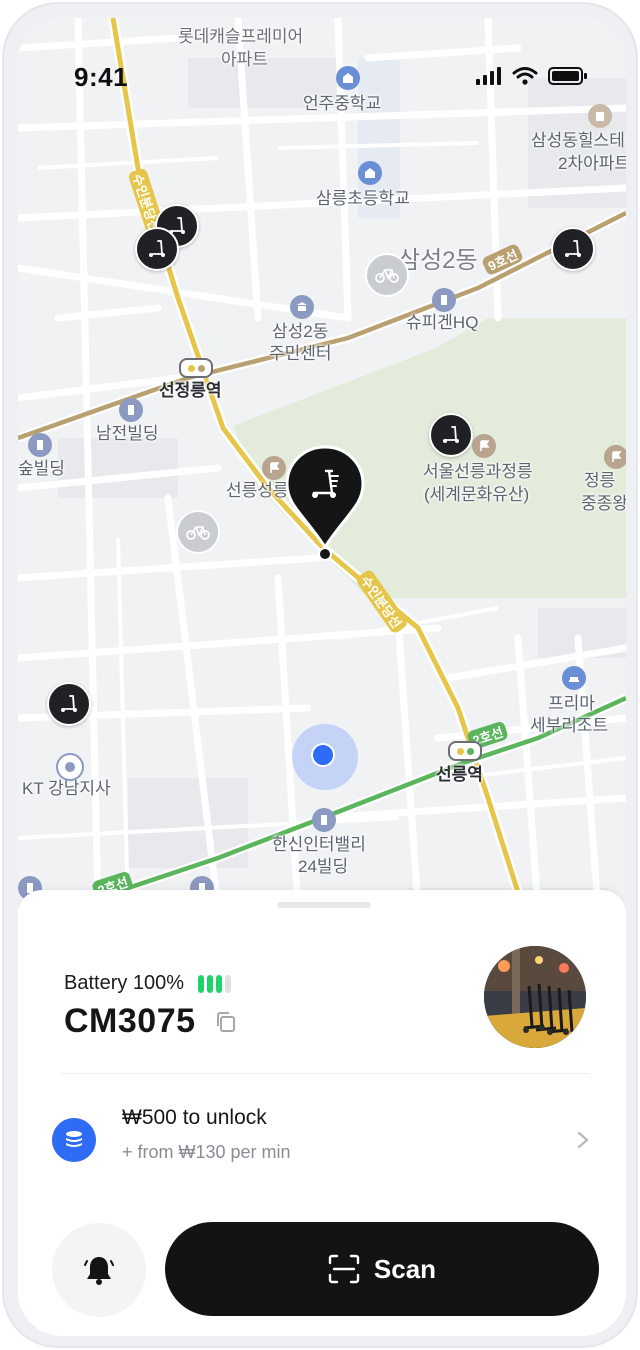 This screenshot has height=1350, width=640. What do you see at coordinates (194, 1117) in the screenshot?
I see `unlock-price: ₩500 to unlock` at bounding box center [194, 1117].